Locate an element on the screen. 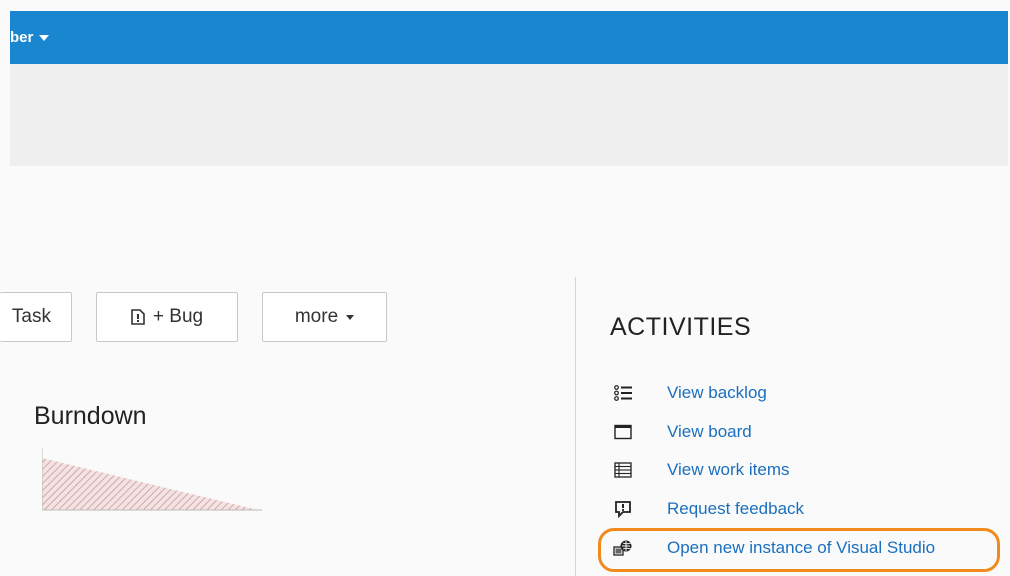 Image resolution: width=1010 pixels, height=576 pixels. top-nav-bar: ber is located at coordinates (509, 37).